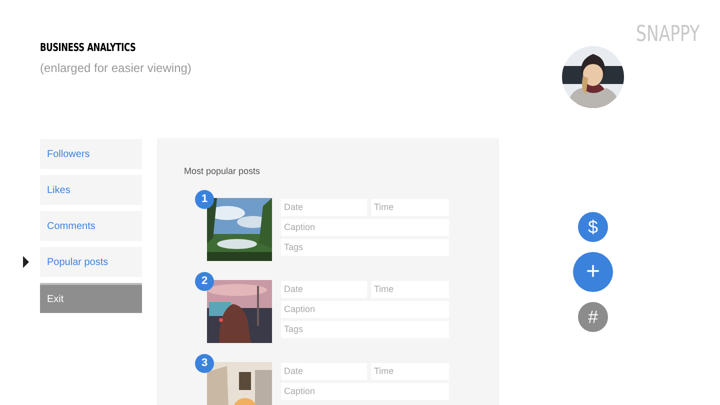 The height and width of the screenshot is (405, 720). What do you see at coordinates (116, 68) in the screenshot?
I see `page-subtitle: (enlarged for easier viewing)` at bounding box center [116, 68].